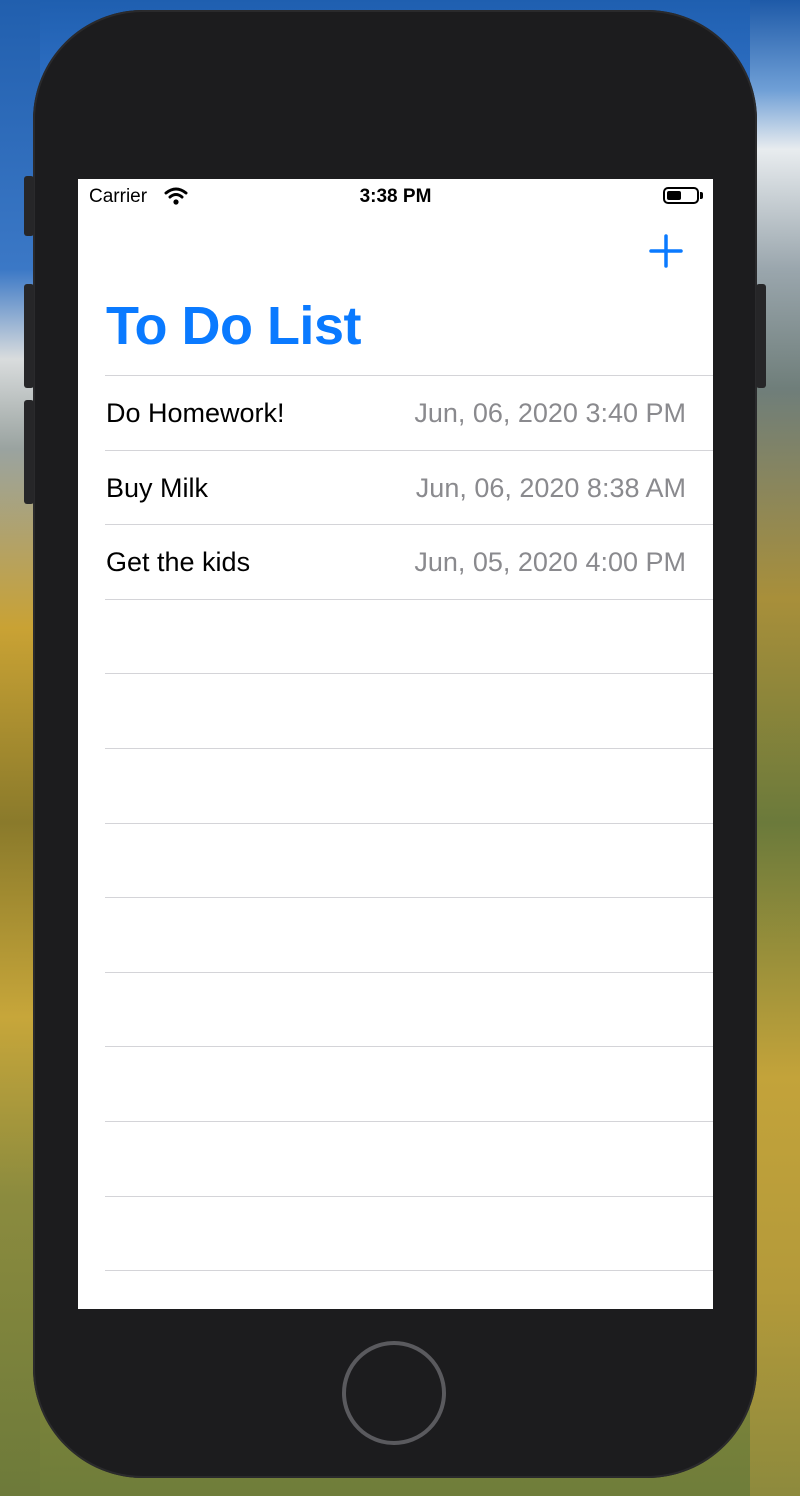 The height and width of the screenshot is (1496, 800). What do you see at coordinates (550, 562) in the screenshot?
I see `todo-date: Jun, 05, 2020 4:00 PM` at bounding box center [550, 562].